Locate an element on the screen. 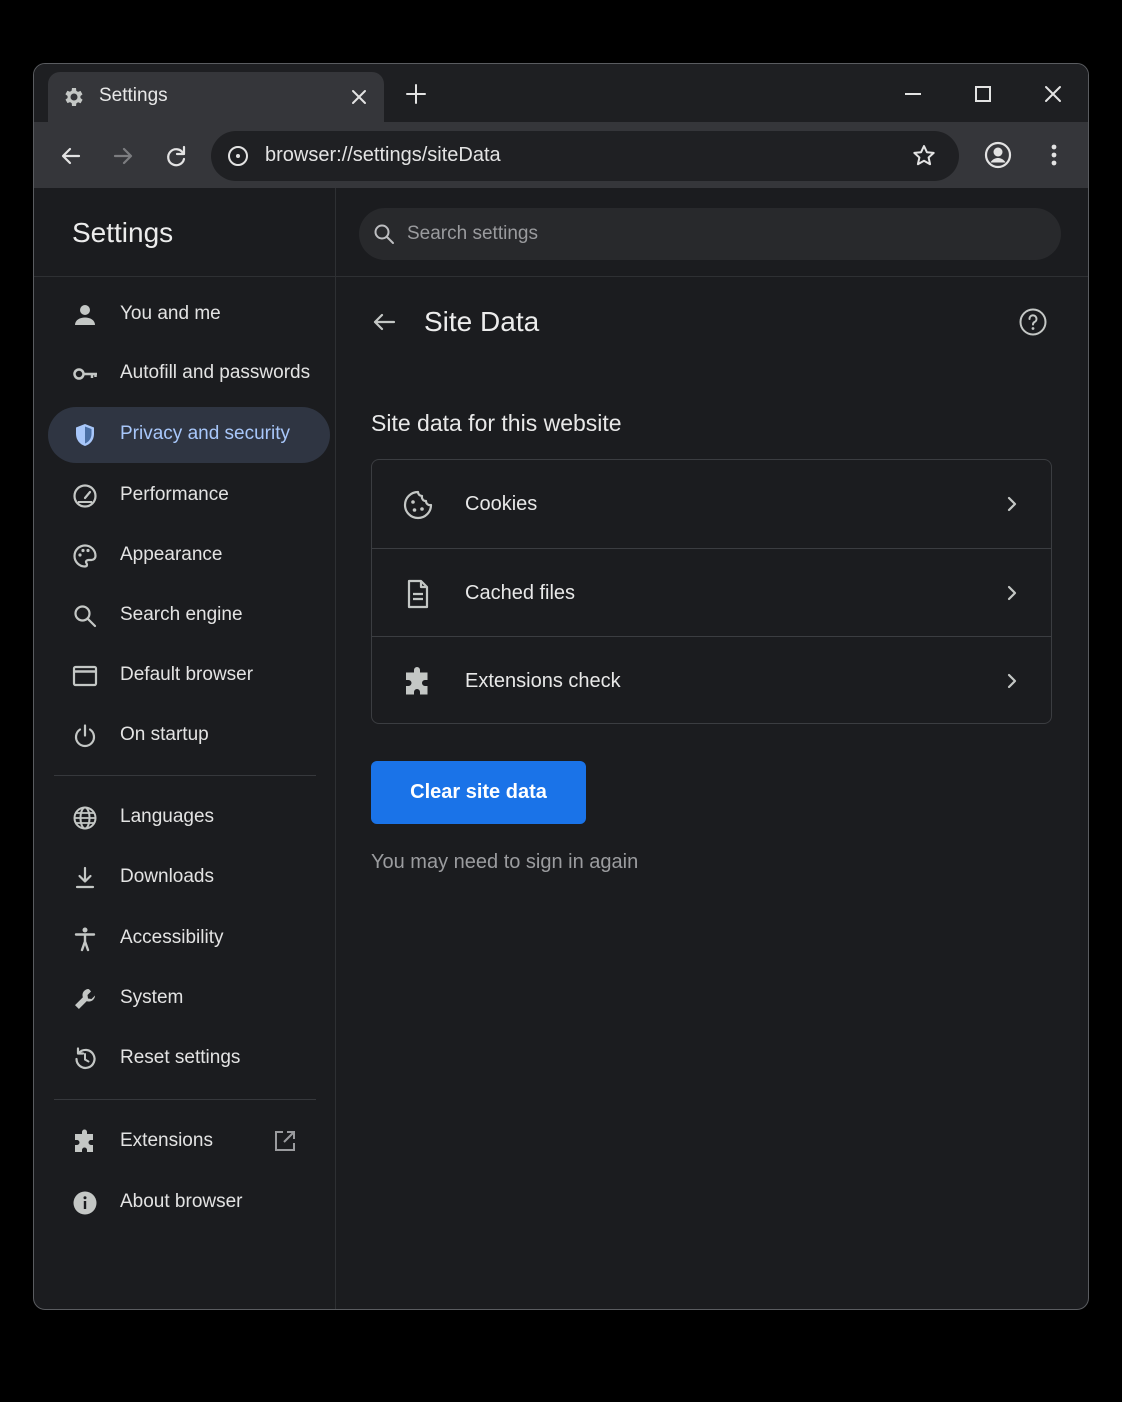 This screenshot has height=1402, width=1122. page-title: Site Data is located at coordinates (482, 321).